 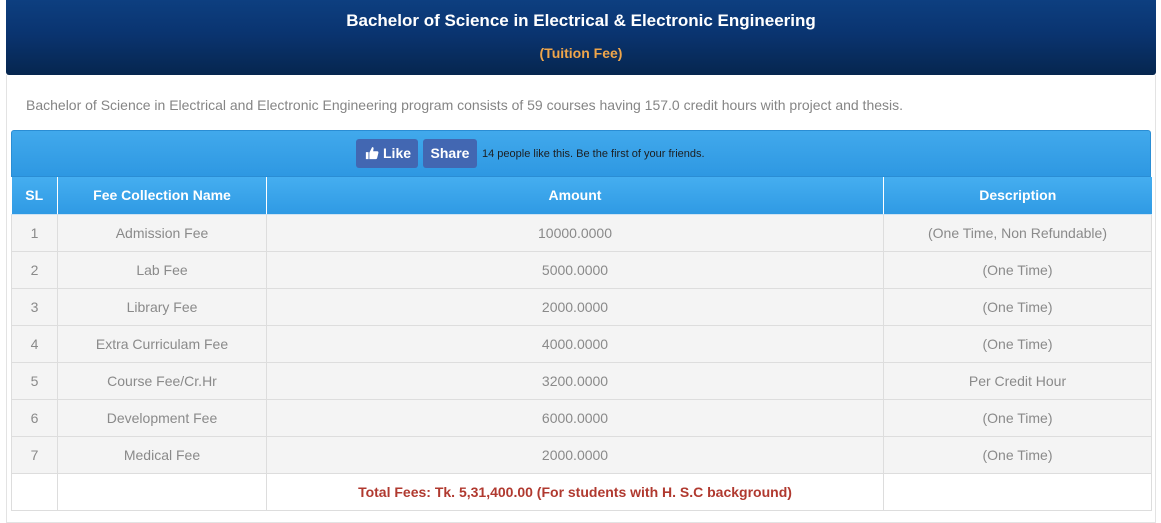 I want to click on like-label: Like, so click(x=397, y=153).